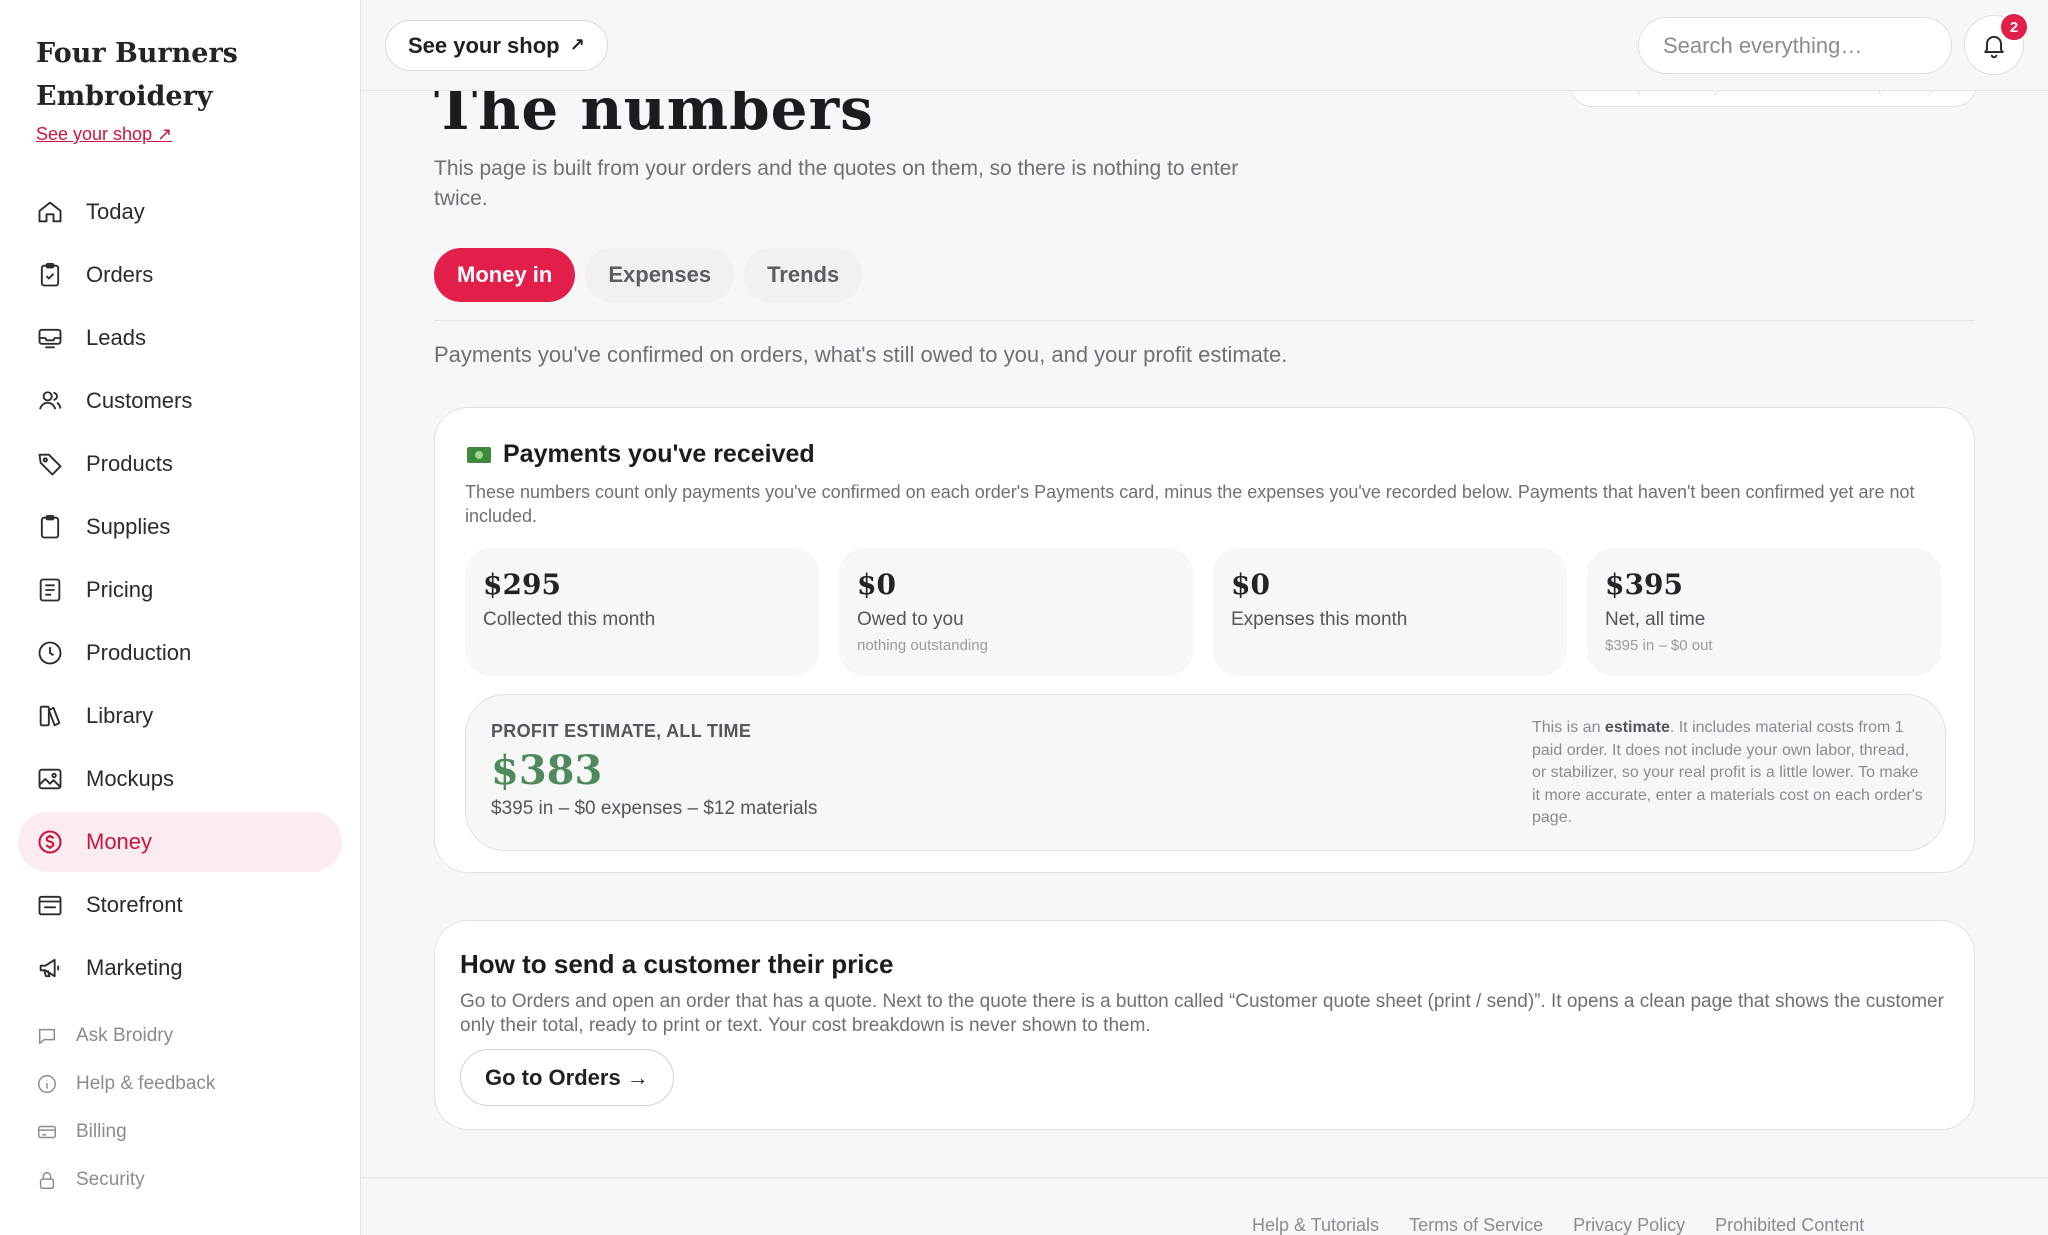 The image size is (2048, 1235). What do you see at coordinates (134, 967) in the screenshot?
I see `sidebar-item-label: Marketing` at bounding box center [134, 967].